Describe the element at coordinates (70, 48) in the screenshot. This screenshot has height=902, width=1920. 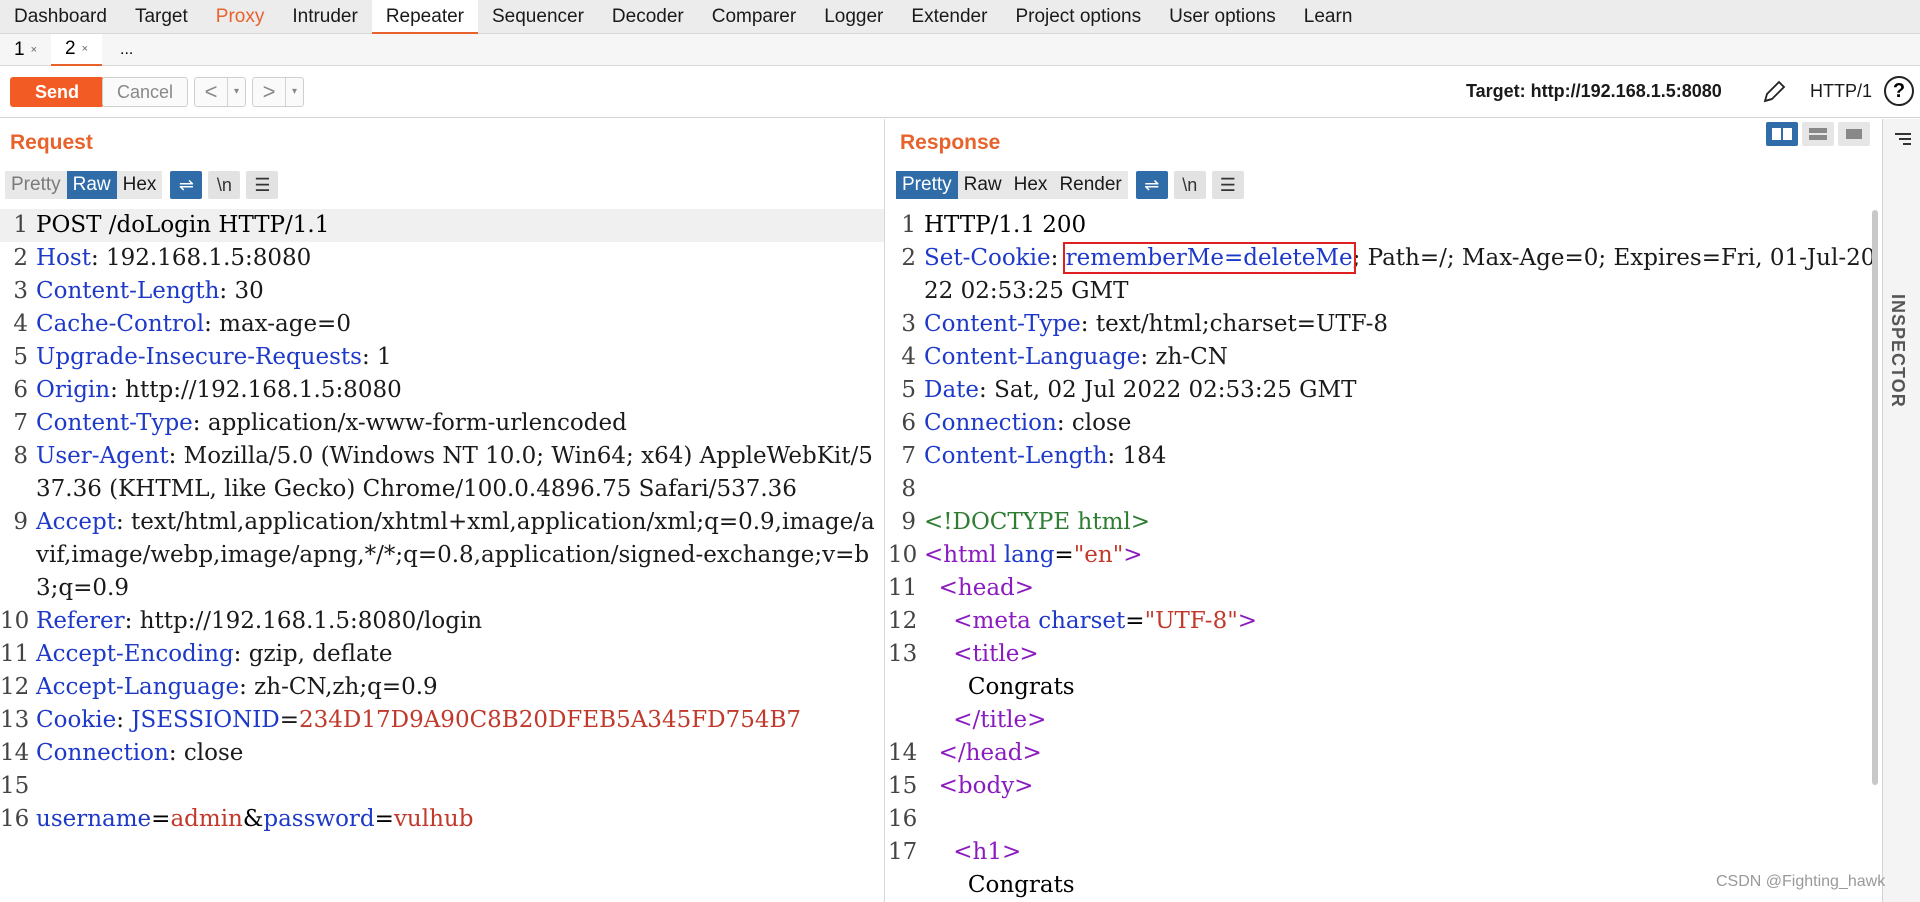
I see `tab-label: 2` at that location.